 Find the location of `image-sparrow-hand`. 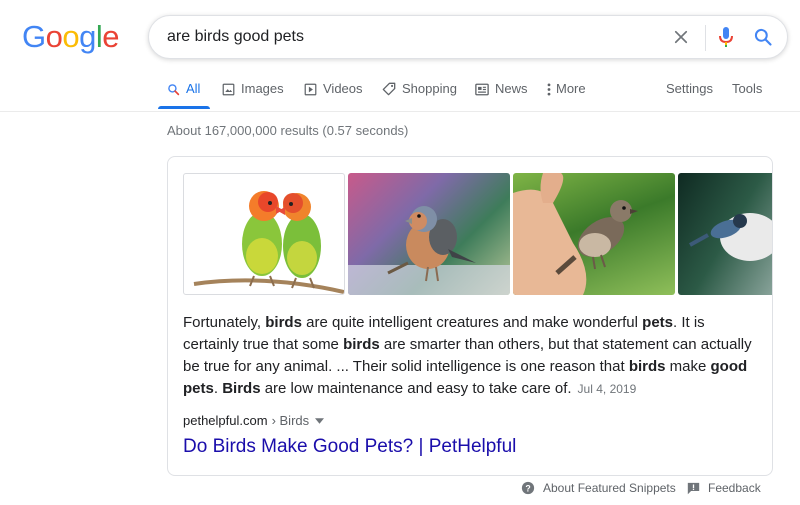

image-sparrow-hand is located at coordinates (594, 234).